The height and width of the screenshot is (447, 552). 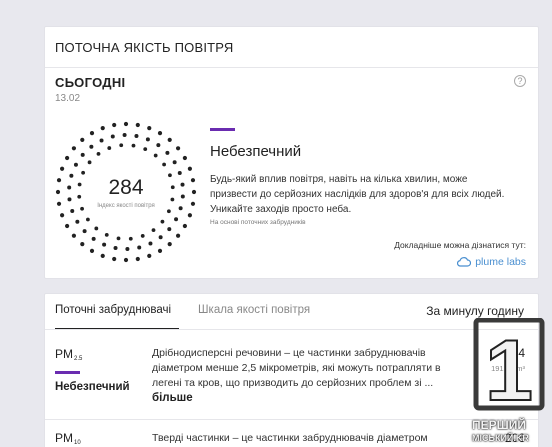 What do you see at coordinates (254, 310) in the screenshot?
I see `tab-air-quality-scale: Шкала якості повітря` at bounding box center [254, 310].